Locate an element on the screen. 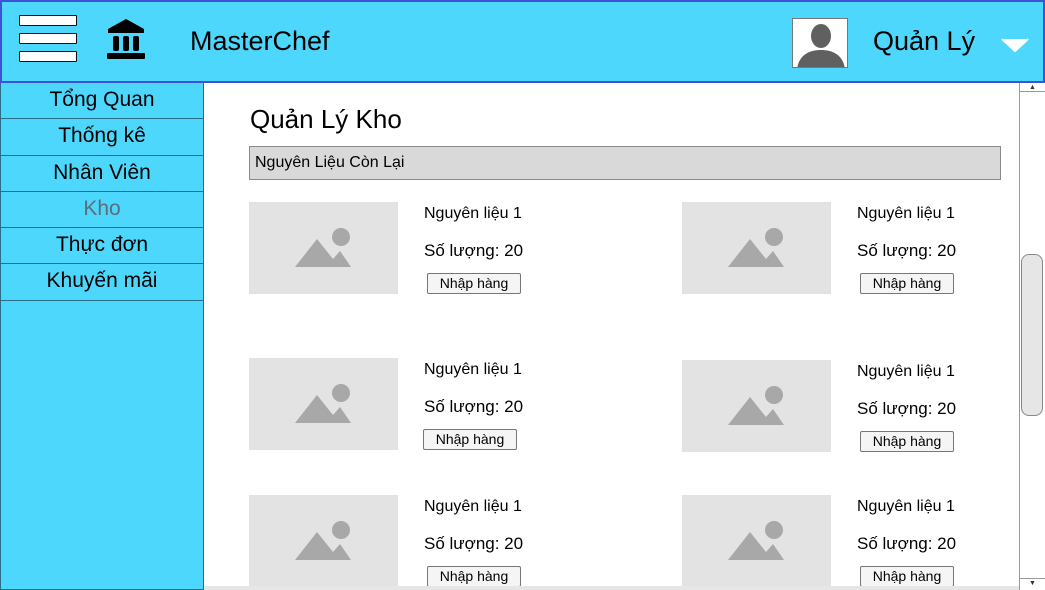 The height and width of the screenshot is (590, 1045). user-avatar-icon is located at coordinates (820, 43).